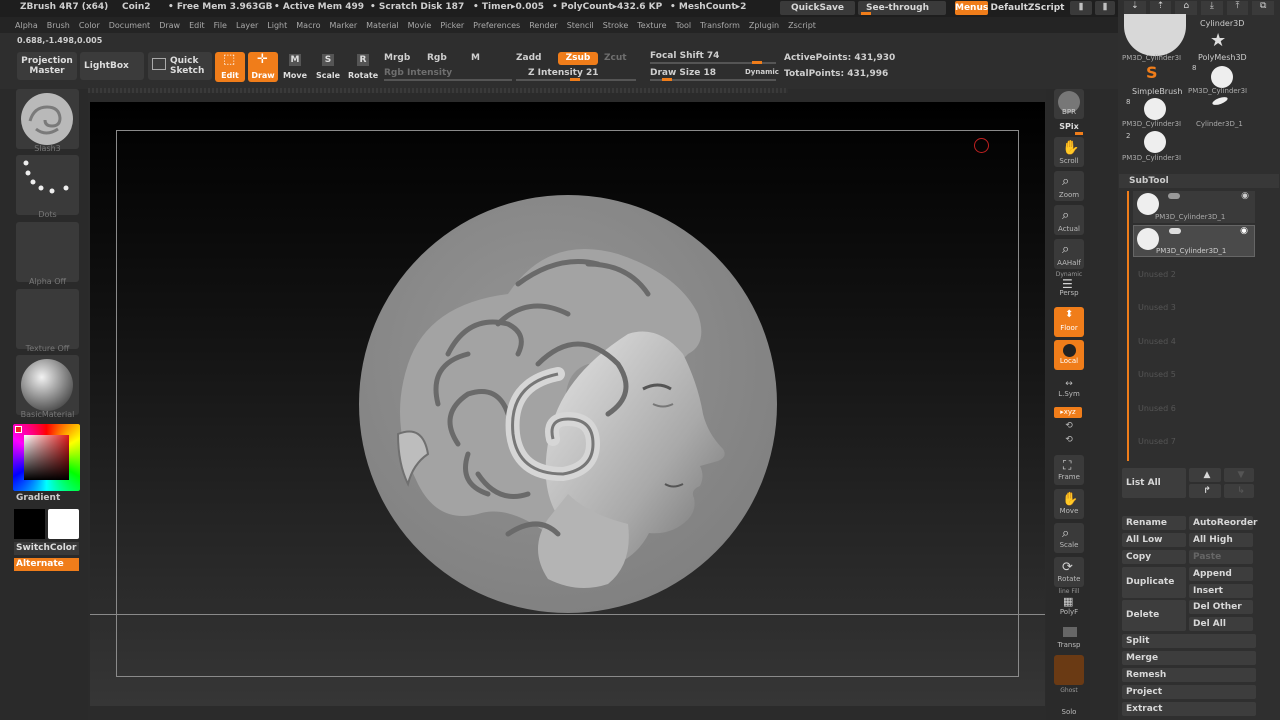 The width and height of the screenshot is (1280, 720). What do you see at coordinates (1128, 326) in the screenshot?
I see `subtool-scrollbar` at bounding box center [1128, 326].